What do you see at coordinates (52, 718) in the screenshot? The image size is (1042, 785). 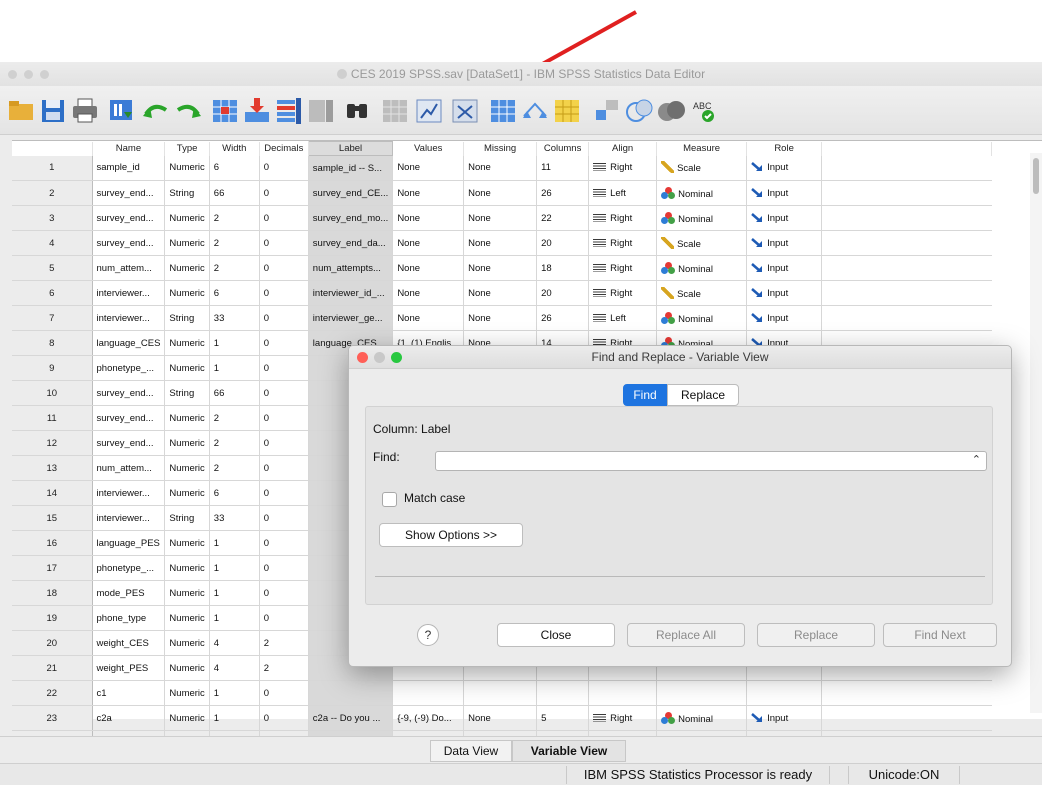 I see `row-number: 23` at bounding box center [52, 718].